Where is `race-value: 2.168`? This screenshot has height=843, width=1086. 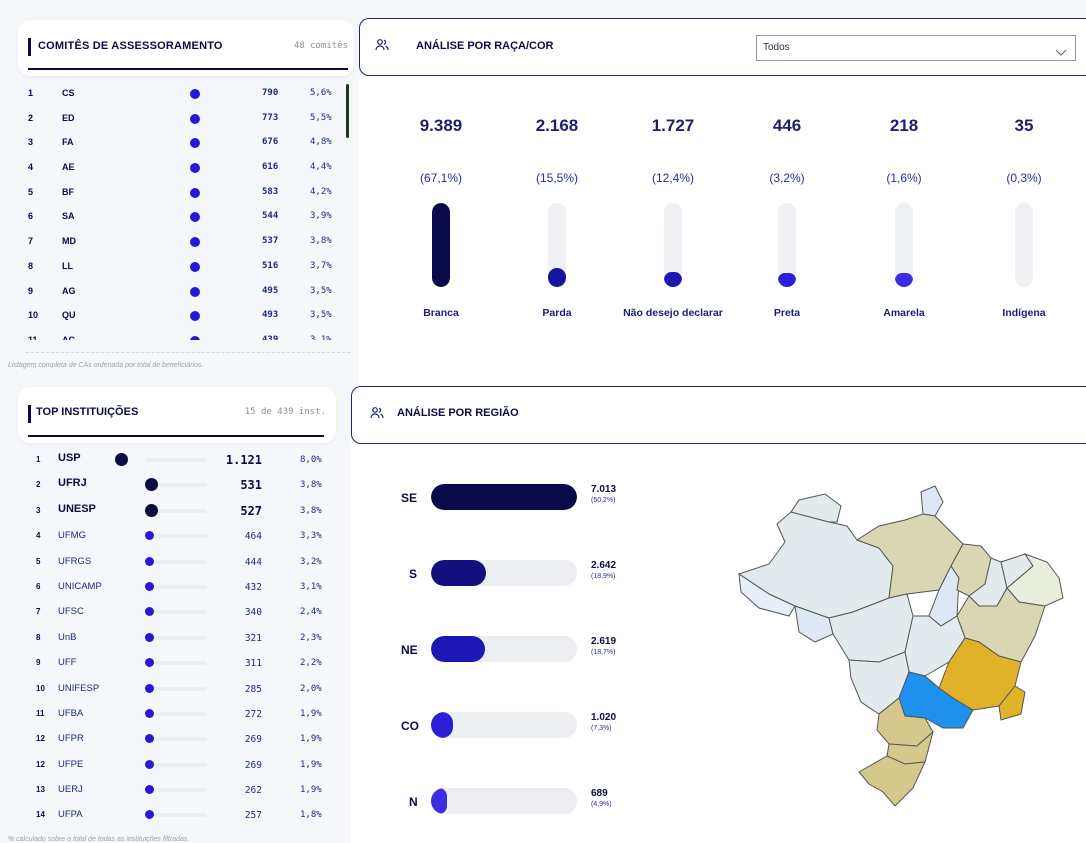
race-value: 2.168 is located at coordinates (557, 125).